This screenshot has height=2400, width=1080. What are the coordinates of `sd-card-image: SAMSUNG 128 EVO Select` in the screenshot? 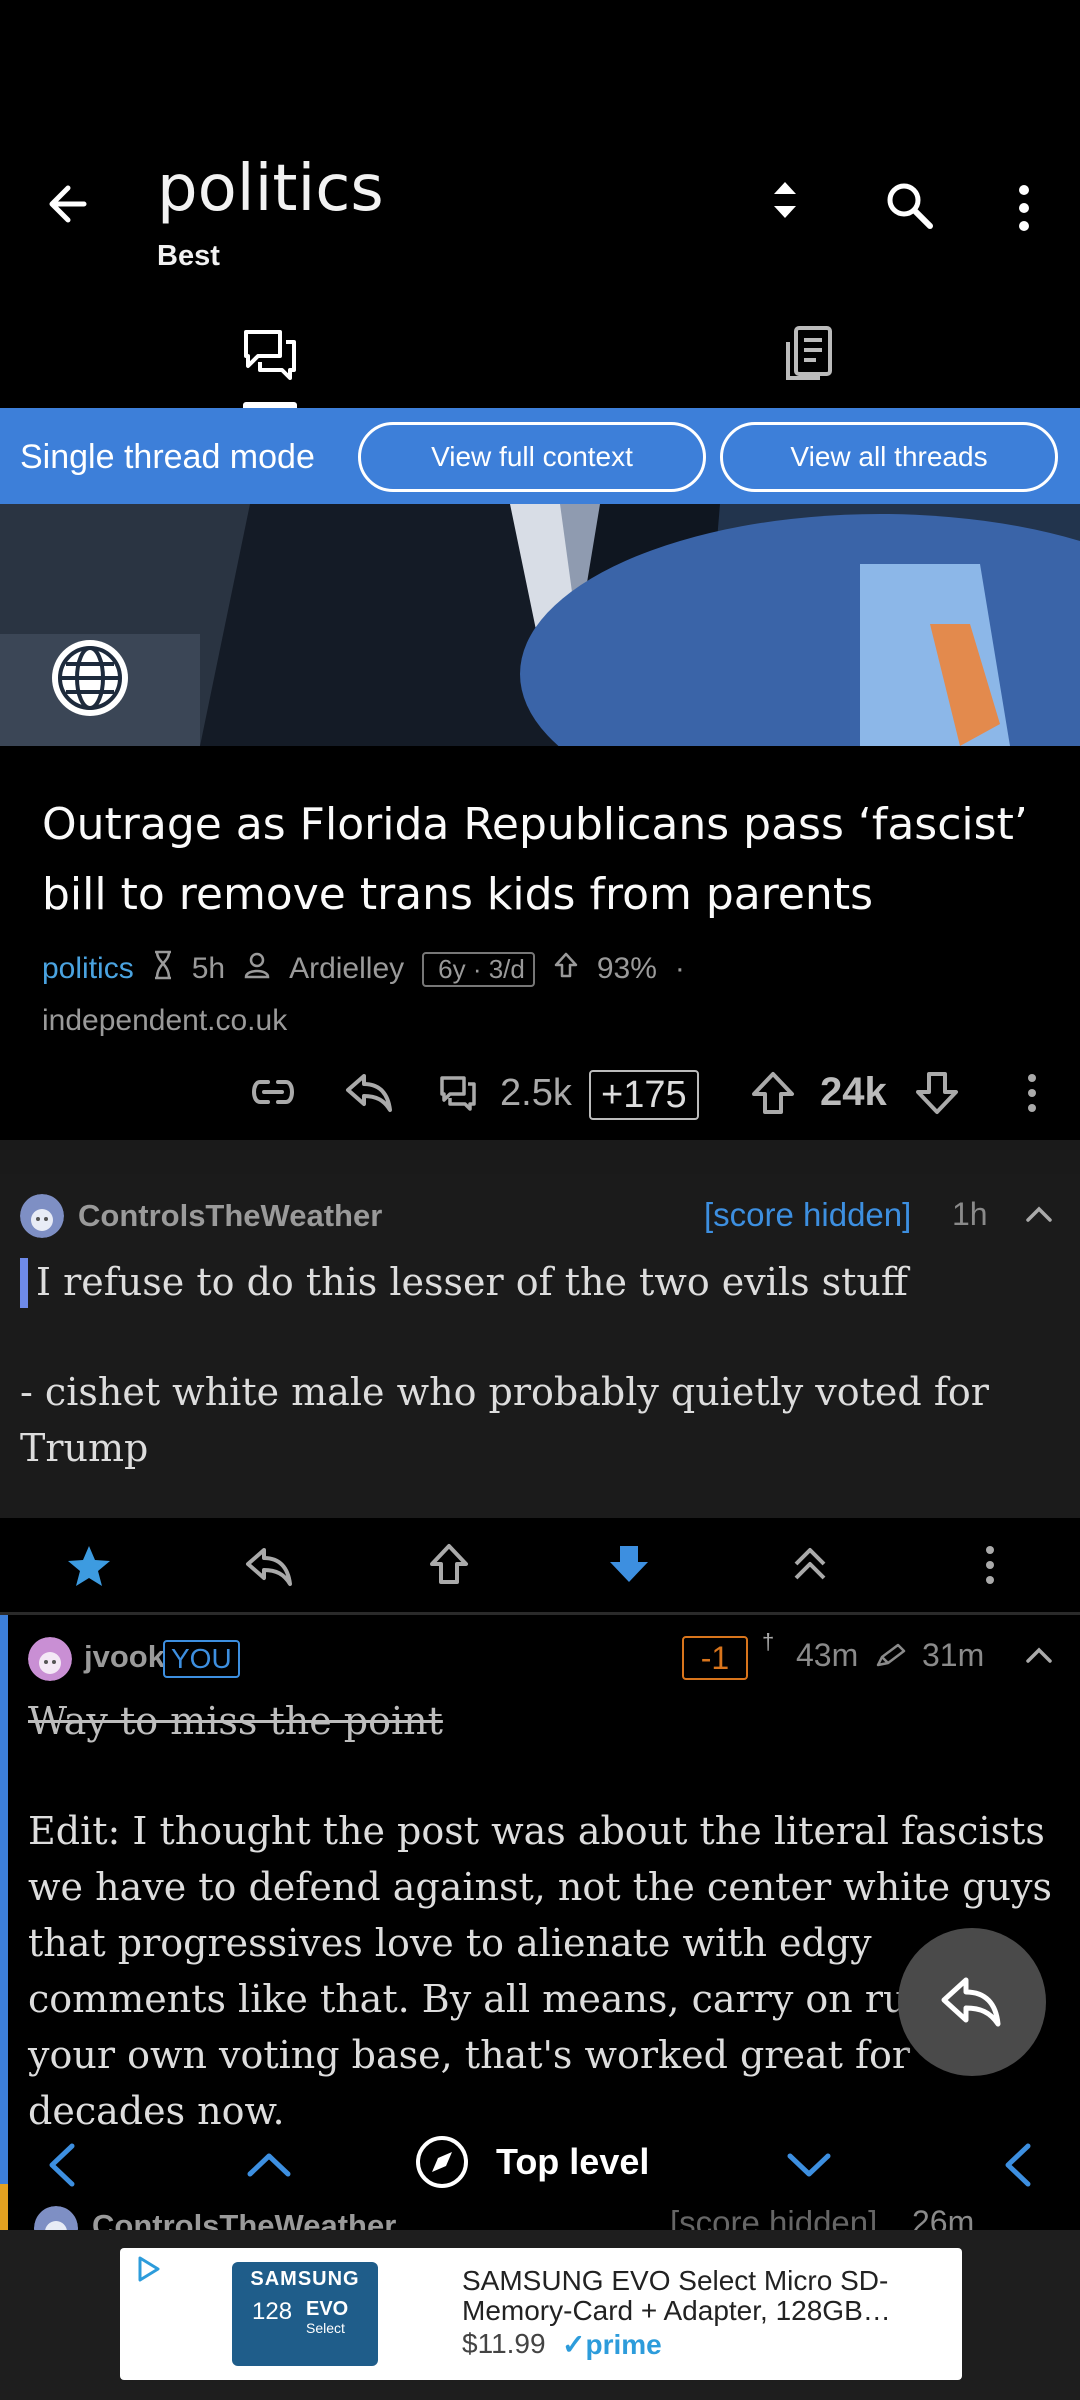 It's located at (305, 2314).